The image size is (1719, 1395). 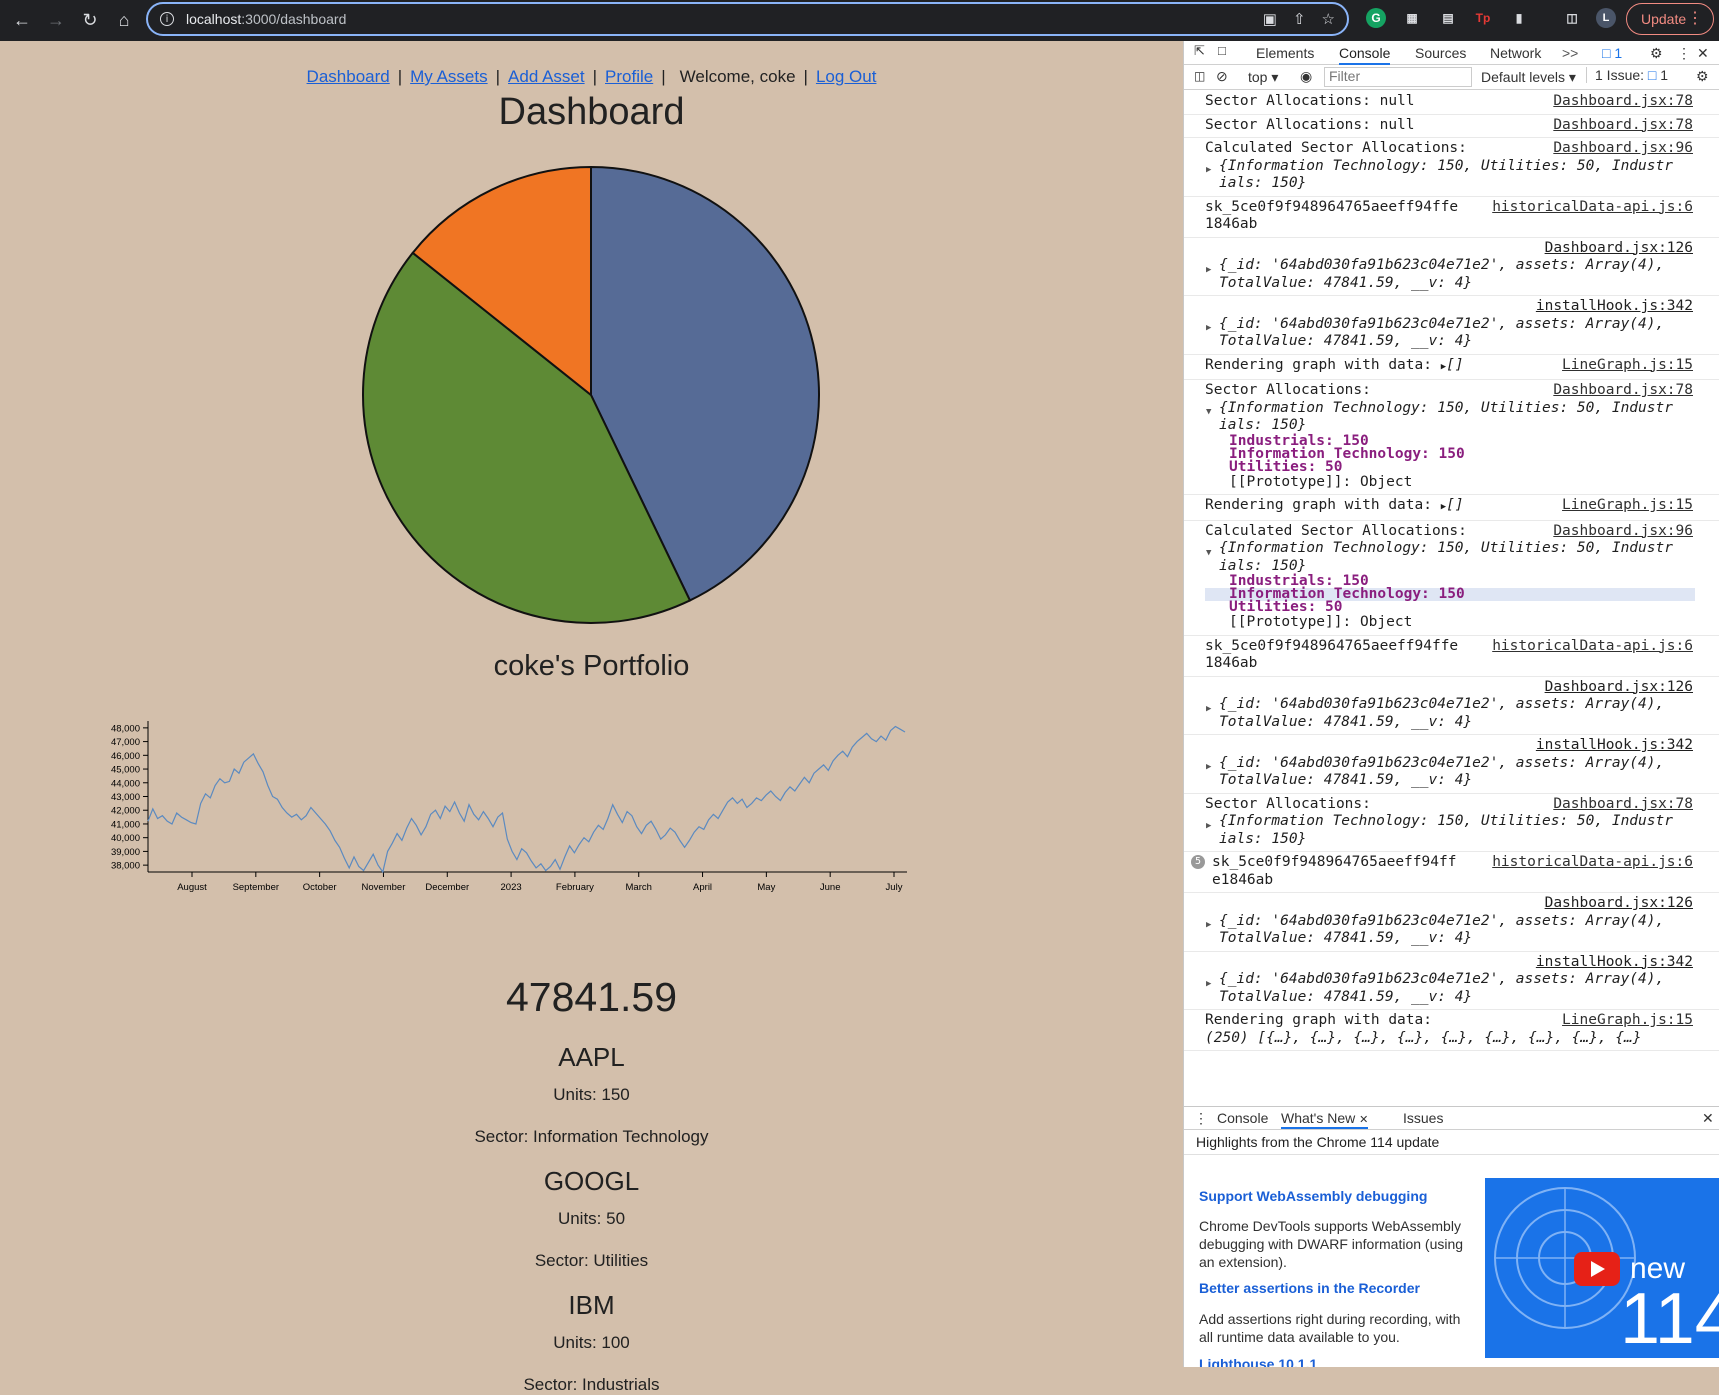 What do you see at coordinates (702, 887) in the screenshot?
I see `x-tick-label: April` at bounding box center [702, 887].